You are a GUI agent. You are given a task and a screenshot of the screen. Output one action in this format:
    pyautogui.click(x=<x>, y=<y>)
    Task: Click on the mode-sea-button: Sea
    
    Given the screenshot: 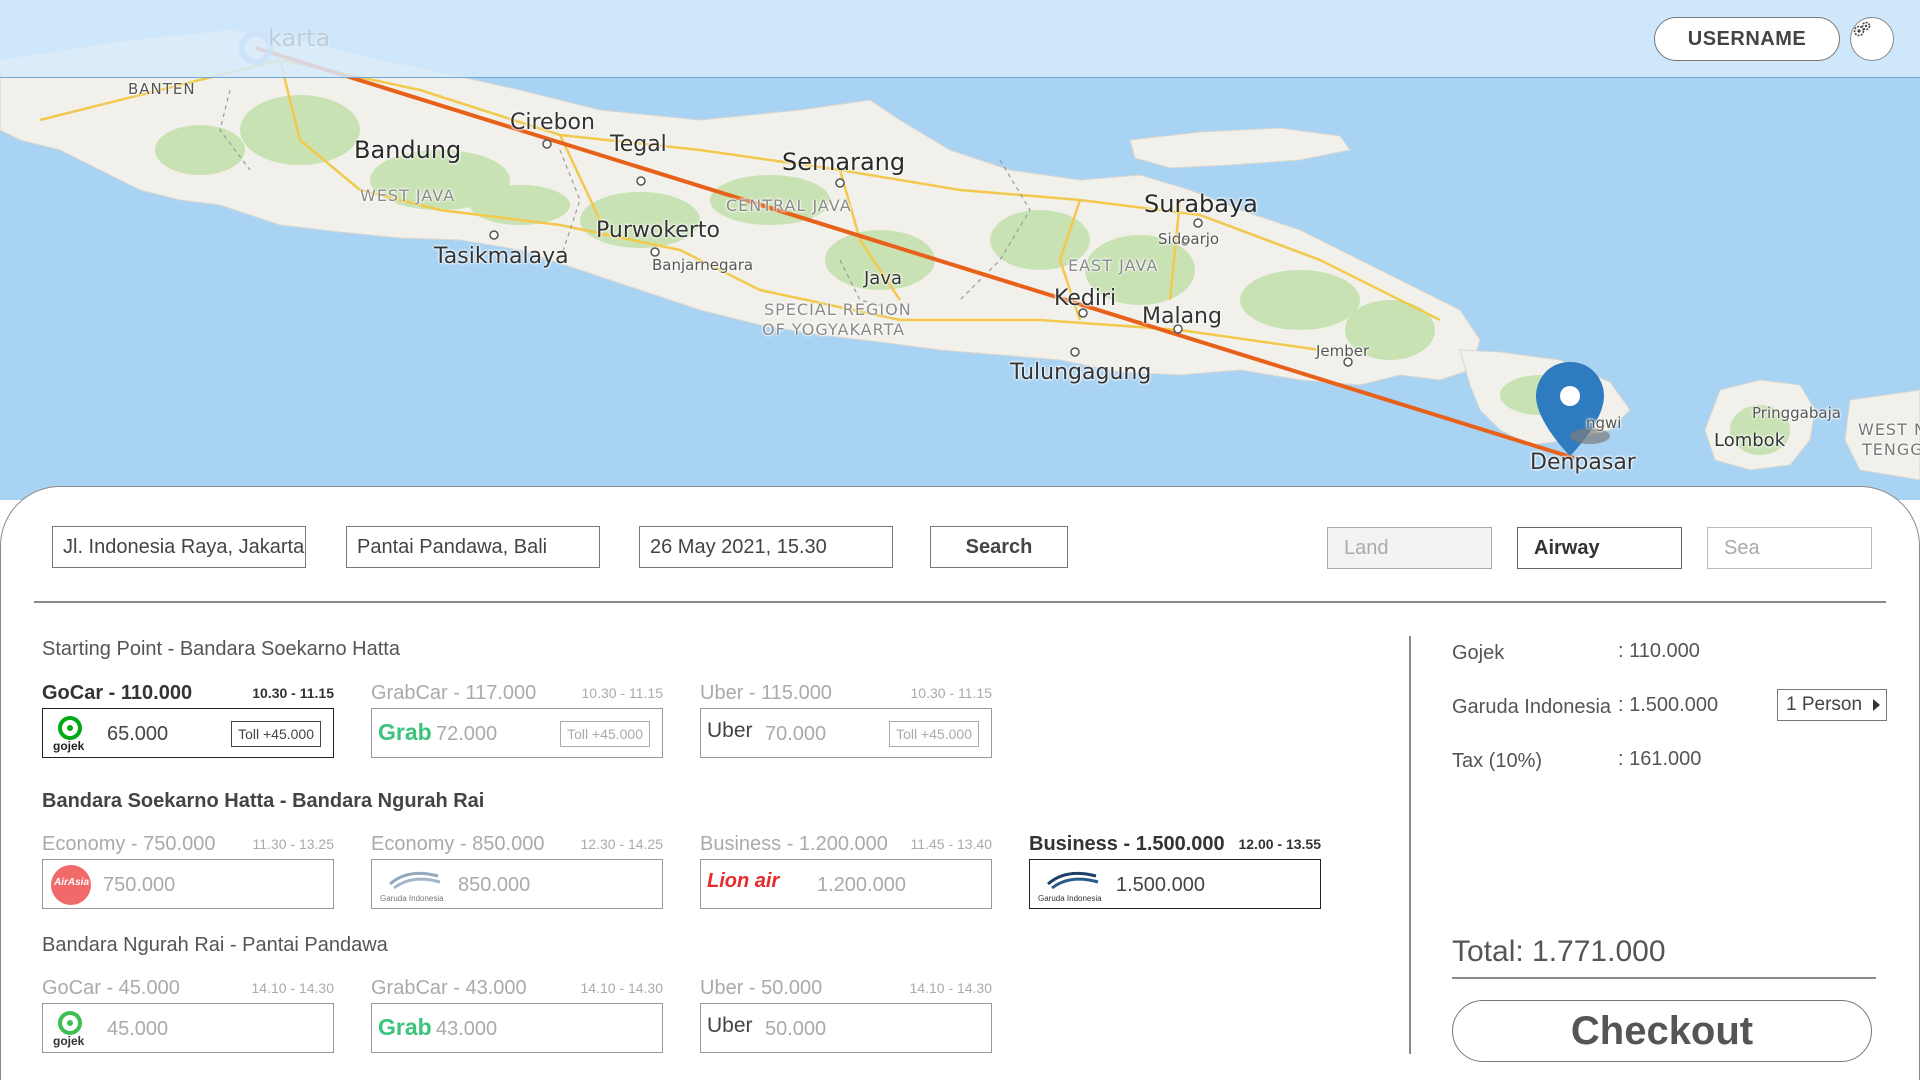 What is the action you would take?
    pyautogui.click(x=1789, y=548)
    